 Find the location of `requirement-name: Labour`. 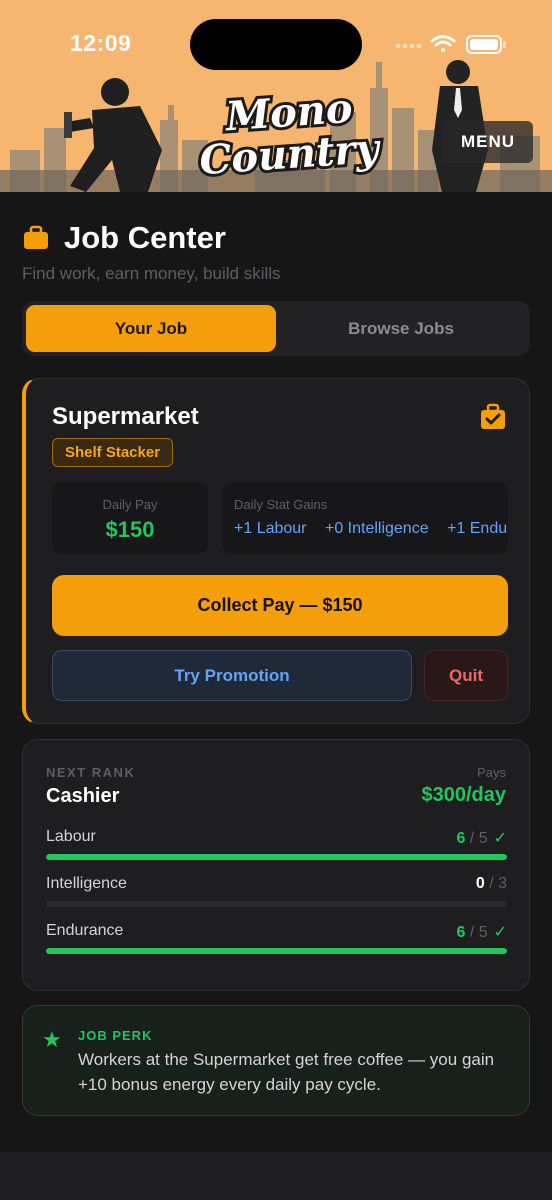

requirement-name: Labour is located at coordinates (71, 836).